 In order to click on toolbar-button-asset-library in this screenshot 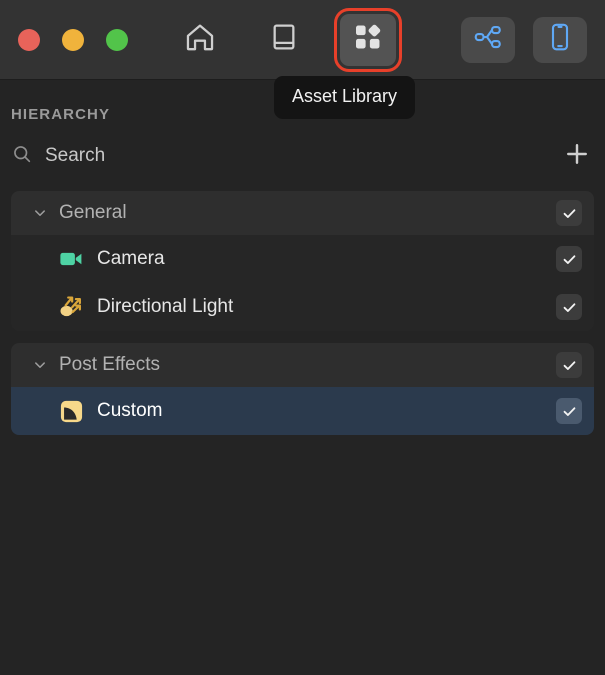, I will do `click(368, 39)`.